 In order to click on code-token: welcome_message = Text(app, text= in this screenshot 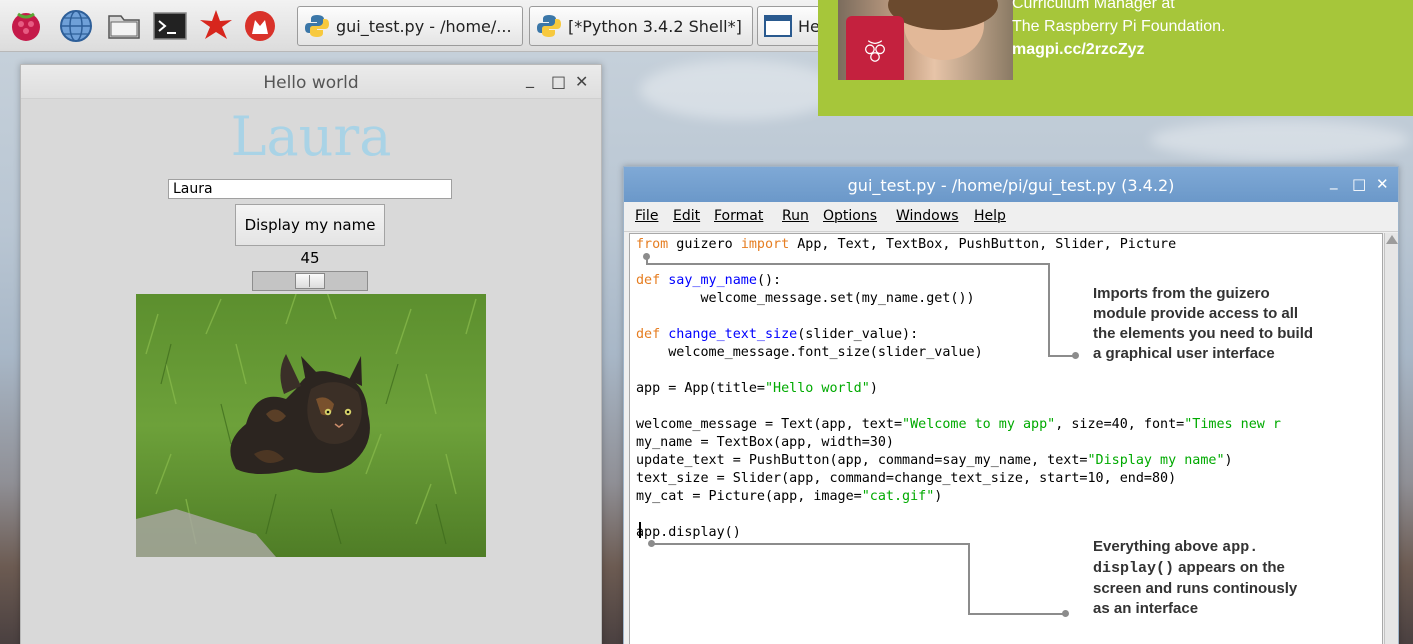, I will do `click(769, 424)`.